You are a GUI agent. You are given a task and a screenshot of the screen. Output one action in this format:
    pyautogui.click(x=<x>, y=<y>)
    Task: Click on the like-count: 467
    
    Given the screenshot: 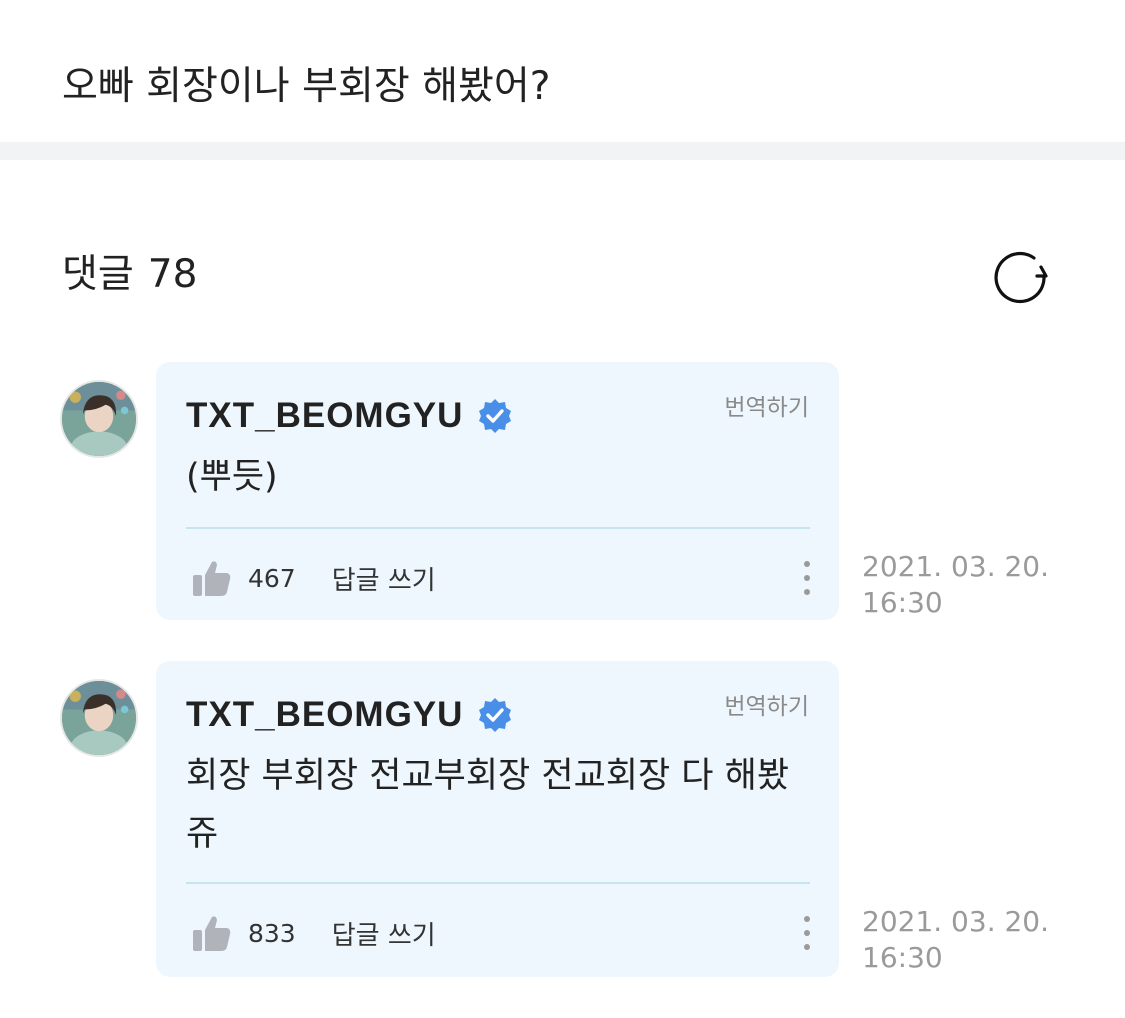 What is the action you would take?
    pyautogui.click(x=272, y=578)
    